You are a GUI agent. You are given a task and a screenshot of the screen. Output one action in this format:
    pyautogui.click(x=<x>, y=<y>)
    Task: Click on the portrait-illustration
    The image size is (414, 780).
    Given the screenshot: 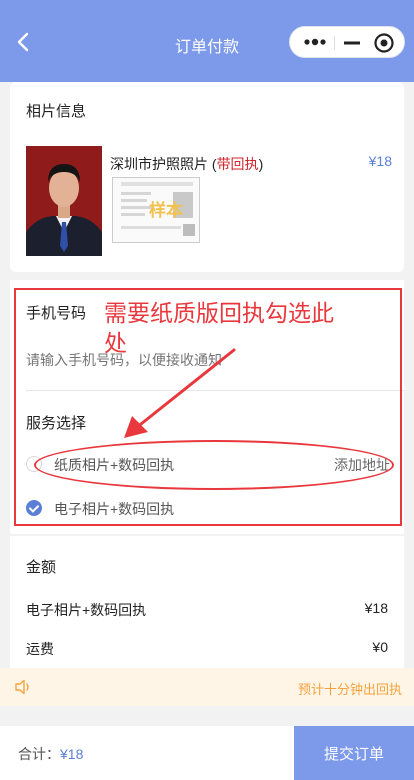 What is the action you would take?
    pyautogui.click(x=64, y=201)
    